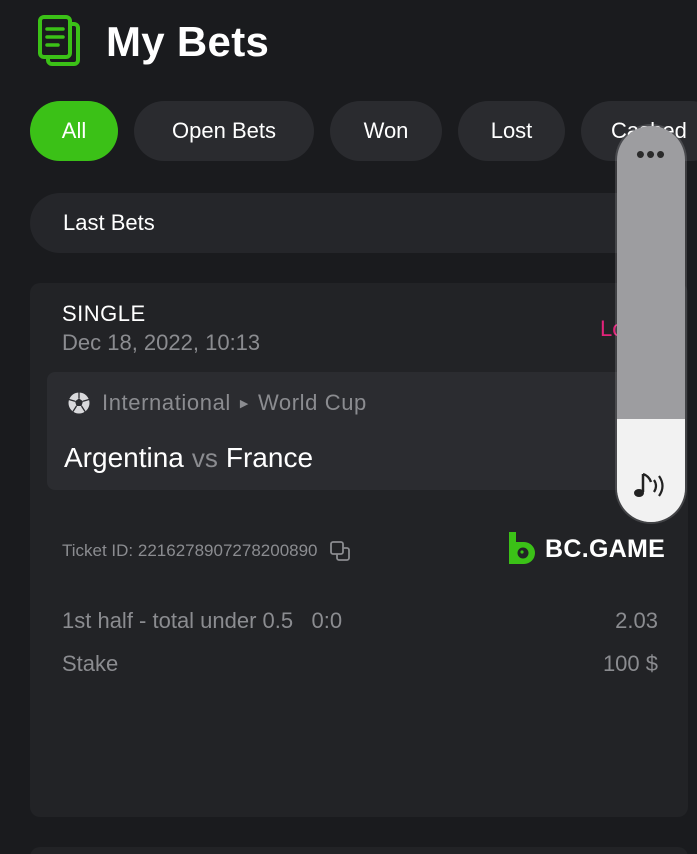  I want to click on selection-row: 1st half - total under 0.5 0:0 2.03, so click(360, 621).